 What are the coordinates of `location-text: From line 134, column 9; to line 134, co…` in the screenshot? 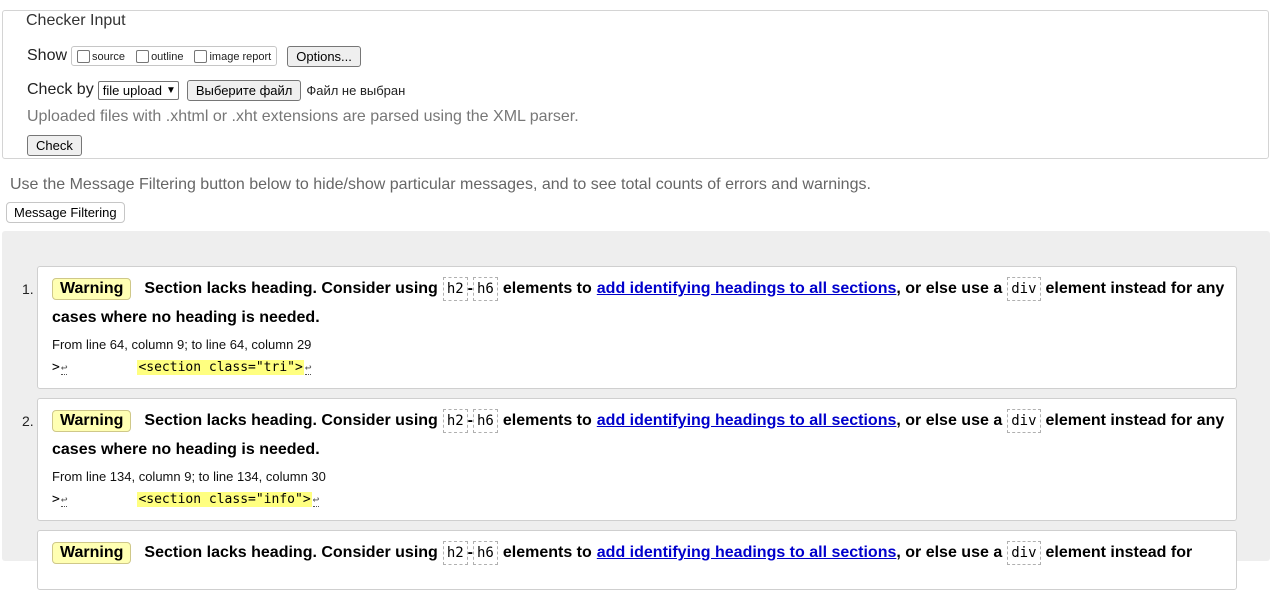 It's located at (189, 476).